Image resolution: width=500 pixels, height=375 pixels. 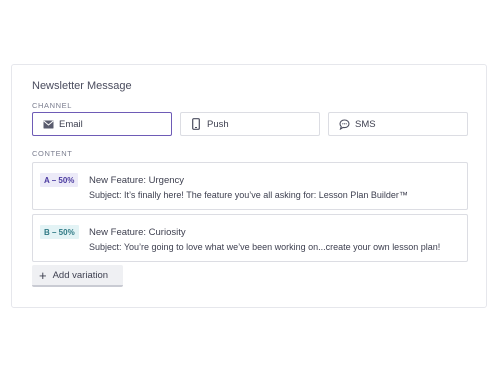 What do you see at coordinates (137, 232) in the screenshot?
I see `variation-title: New Feature: Curiosity` at bounding box center [137, 232].